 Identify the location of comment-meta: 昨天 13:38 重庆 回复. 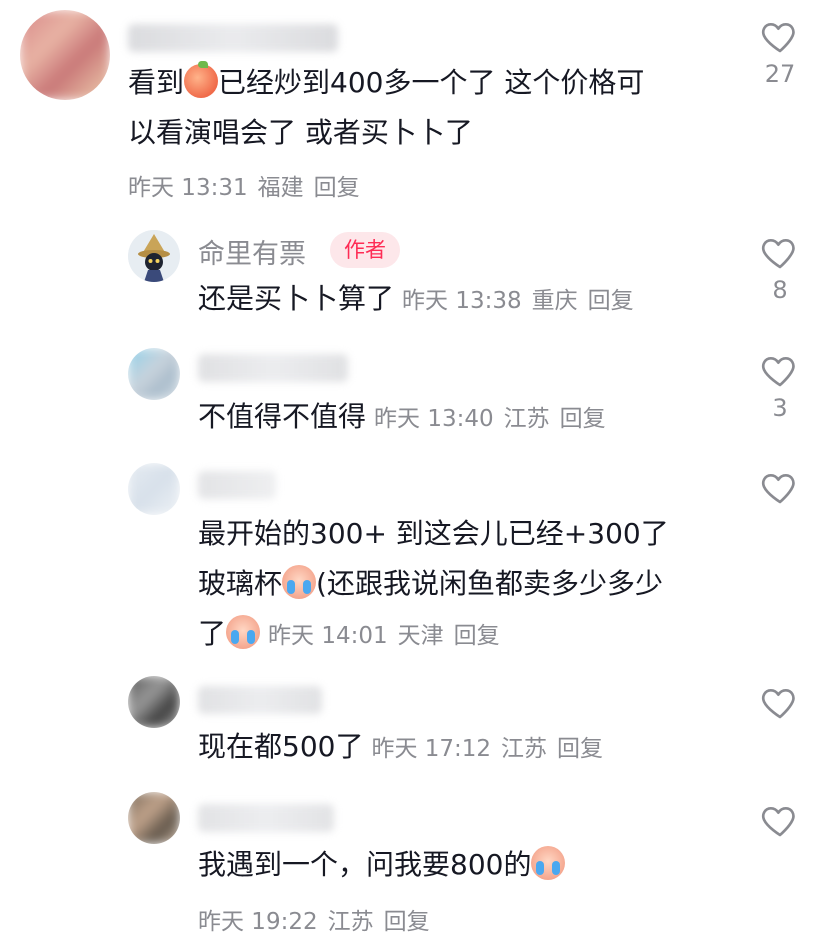
(523, 301).